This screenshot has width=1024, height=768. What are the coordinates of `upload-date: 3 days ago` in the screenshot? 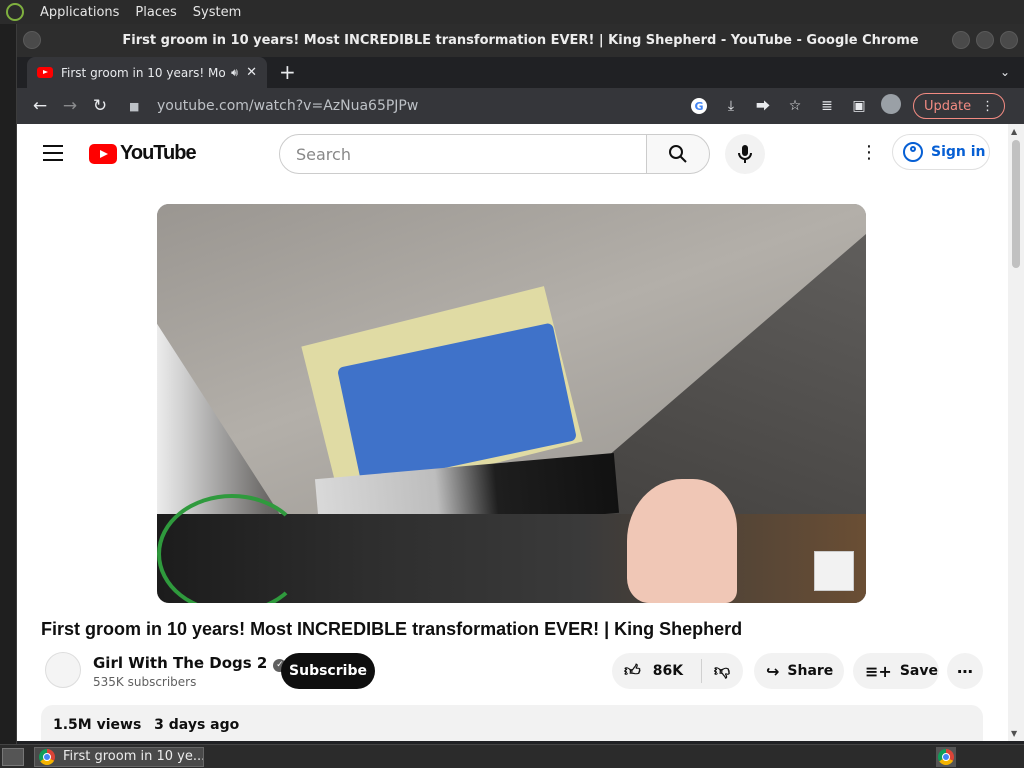 It's located at (197, 725).